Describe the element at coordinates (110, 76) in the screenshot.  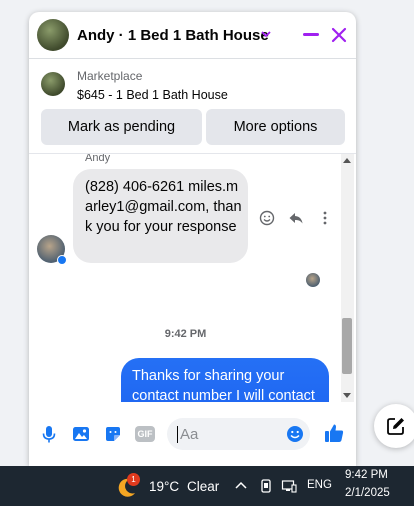
I see `listing-source-label: Marketplace` at that location.